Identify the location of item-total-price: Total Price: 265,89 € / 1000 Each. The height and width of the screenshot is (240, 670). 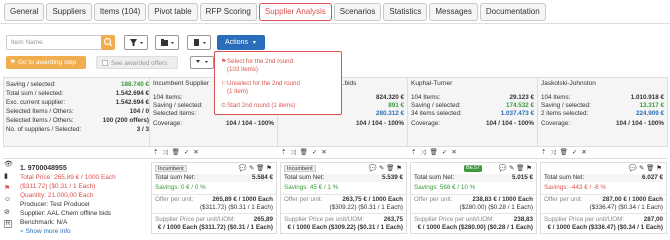
(68, 177).